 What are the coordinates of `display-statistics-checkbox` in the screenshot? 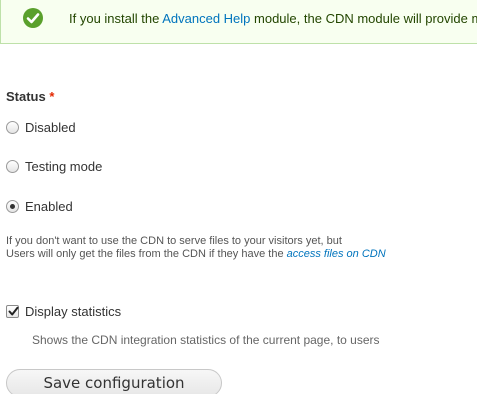 It's located at (12, 311).